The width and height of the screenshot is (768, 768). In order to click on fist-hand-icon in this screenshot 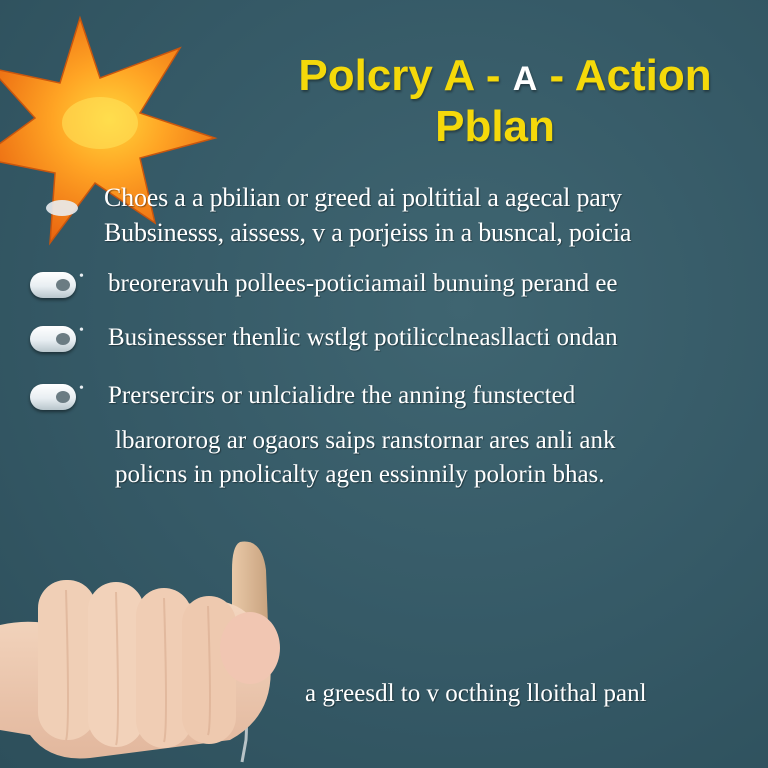, I will do `click(140, 652)`.